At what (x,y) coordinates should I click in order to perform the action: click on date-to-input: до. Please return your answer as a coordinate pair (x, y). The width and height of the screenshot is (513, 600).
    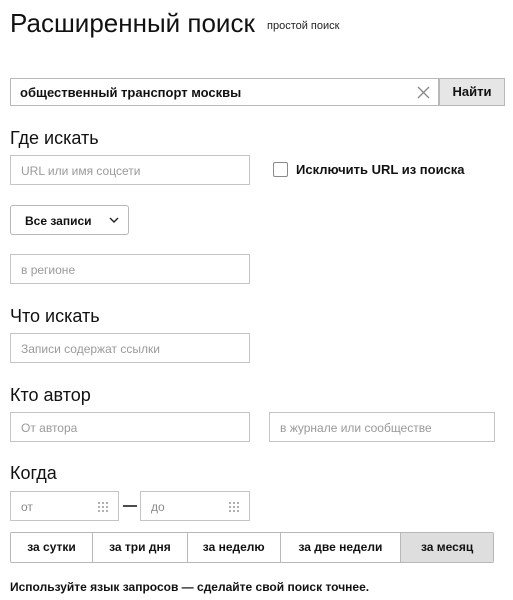
    Looking at the image, I should click on (195, 506).